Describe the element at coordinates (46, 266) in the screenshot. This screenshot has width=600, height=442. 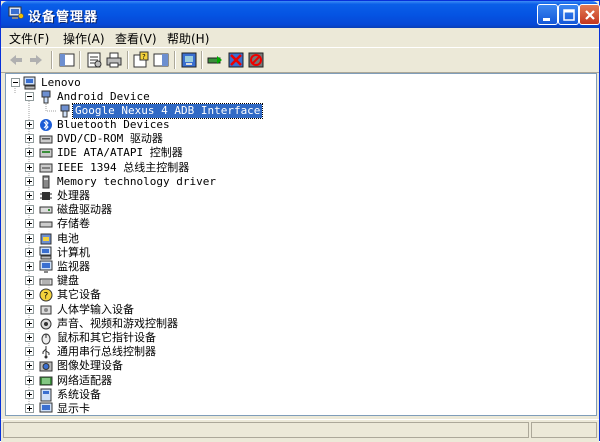
I see `monitor-icon` at that location.